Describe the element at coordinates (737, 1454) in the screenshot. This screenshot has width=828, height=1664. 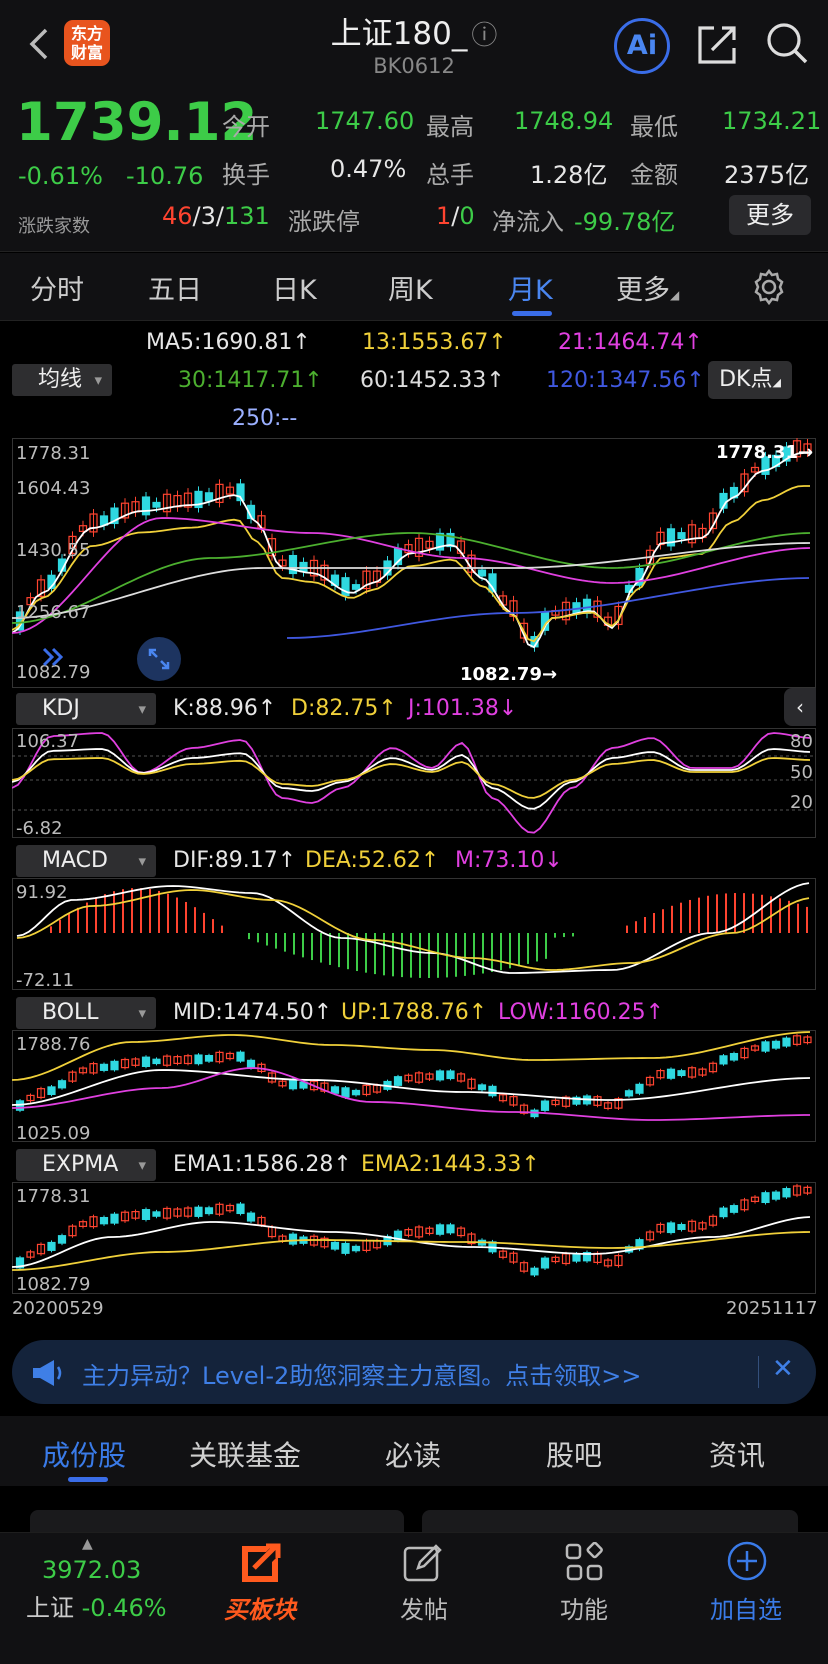
I see `tab-news: 资讯` at that location.